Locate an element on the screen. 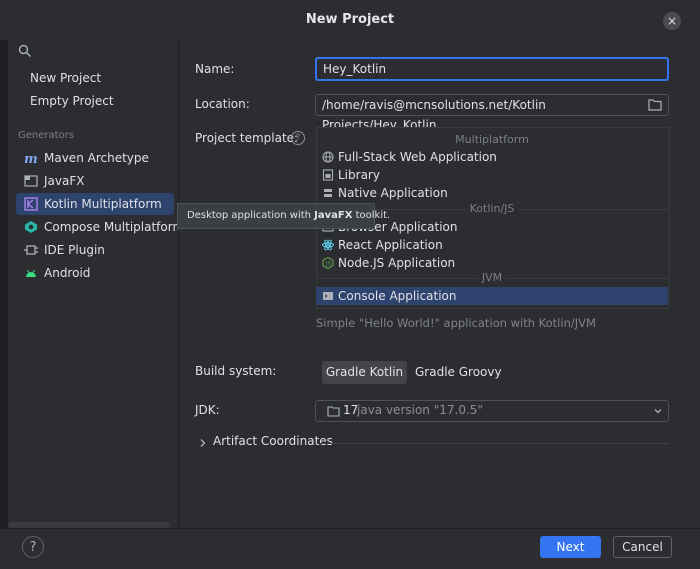  svg-text: JS is located at coordinates (328, 264).